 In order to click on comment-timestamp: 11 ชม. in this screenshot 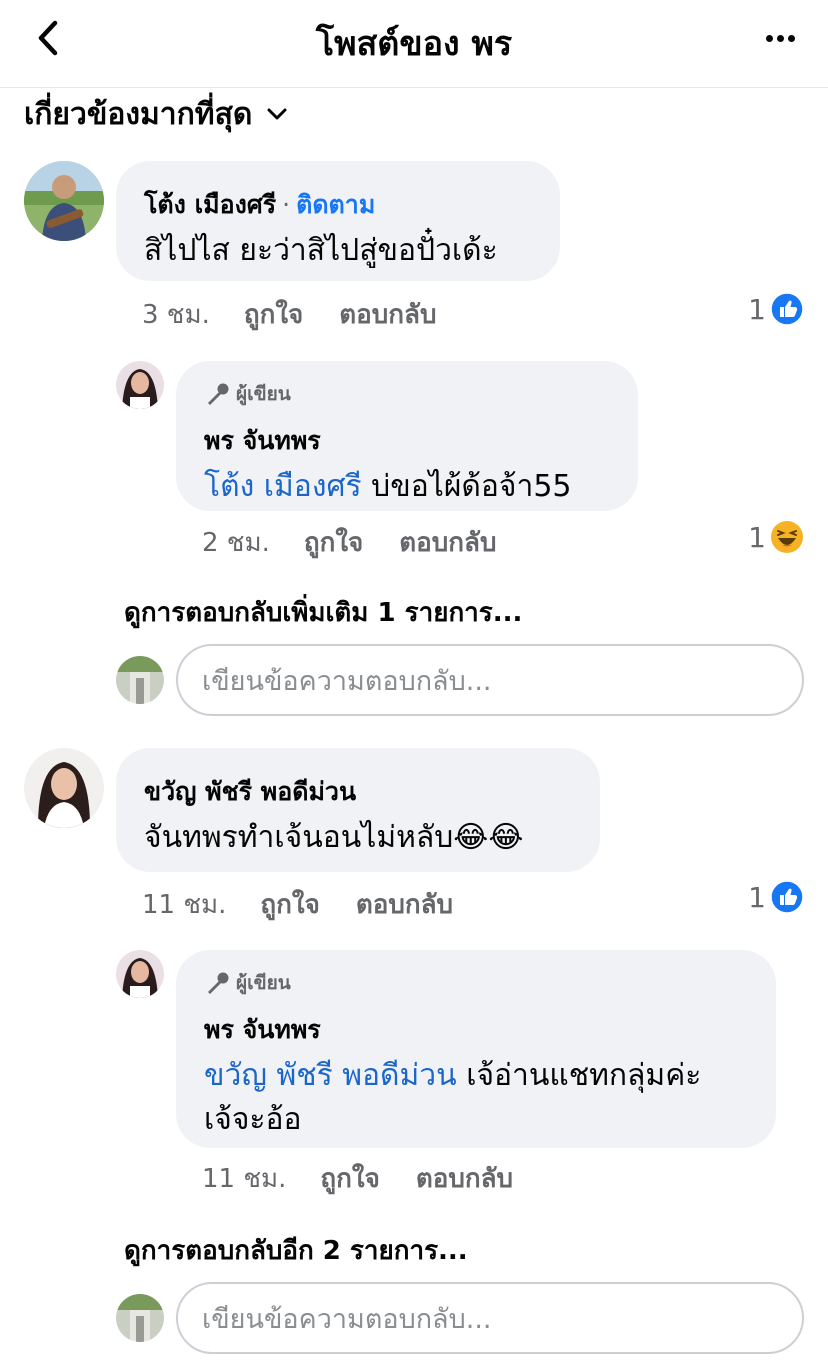, I will do `click(184, 904)`.